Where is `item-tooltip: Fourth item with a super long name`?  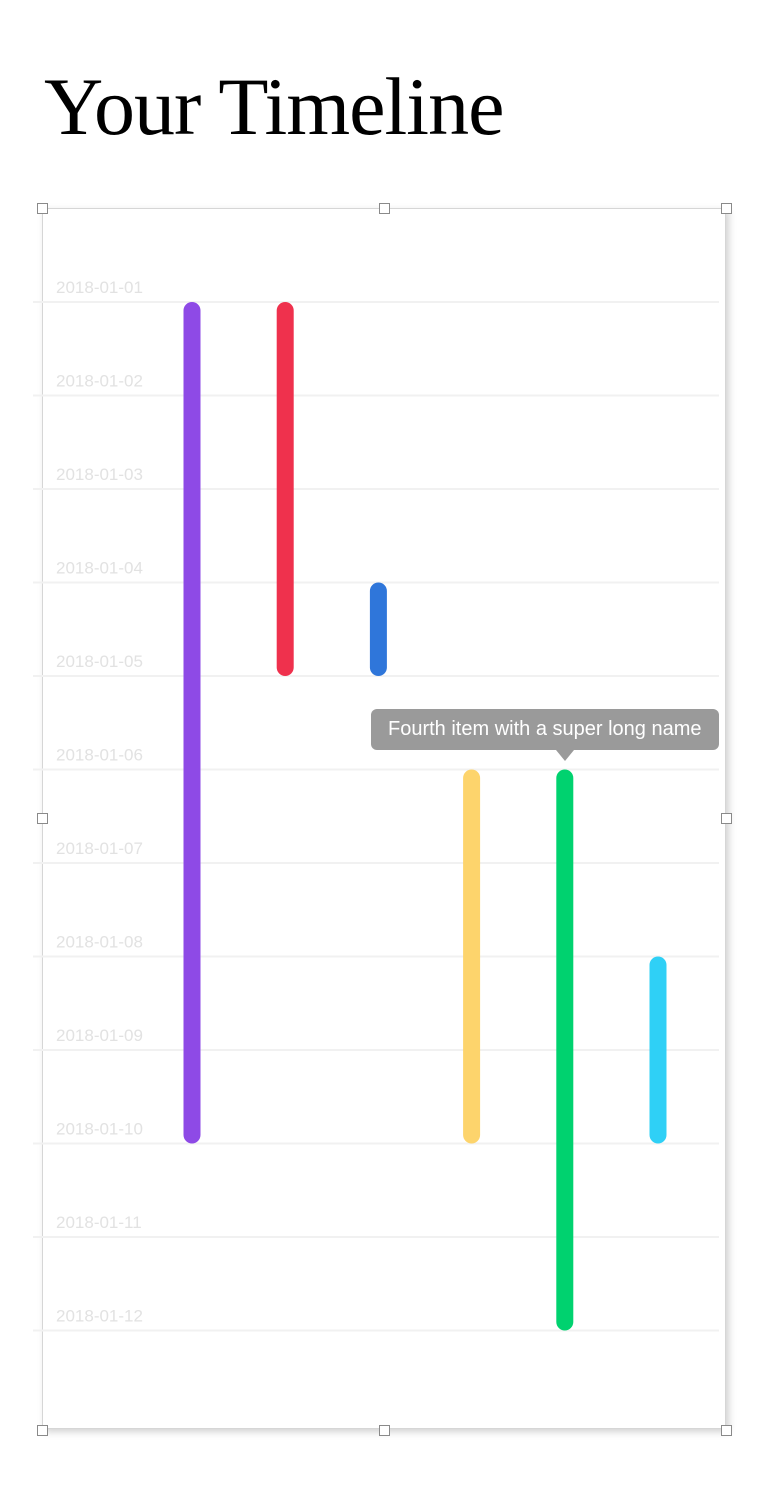 item-tooltip: Fourth item with a super long name is located at coordinates (545, 729).